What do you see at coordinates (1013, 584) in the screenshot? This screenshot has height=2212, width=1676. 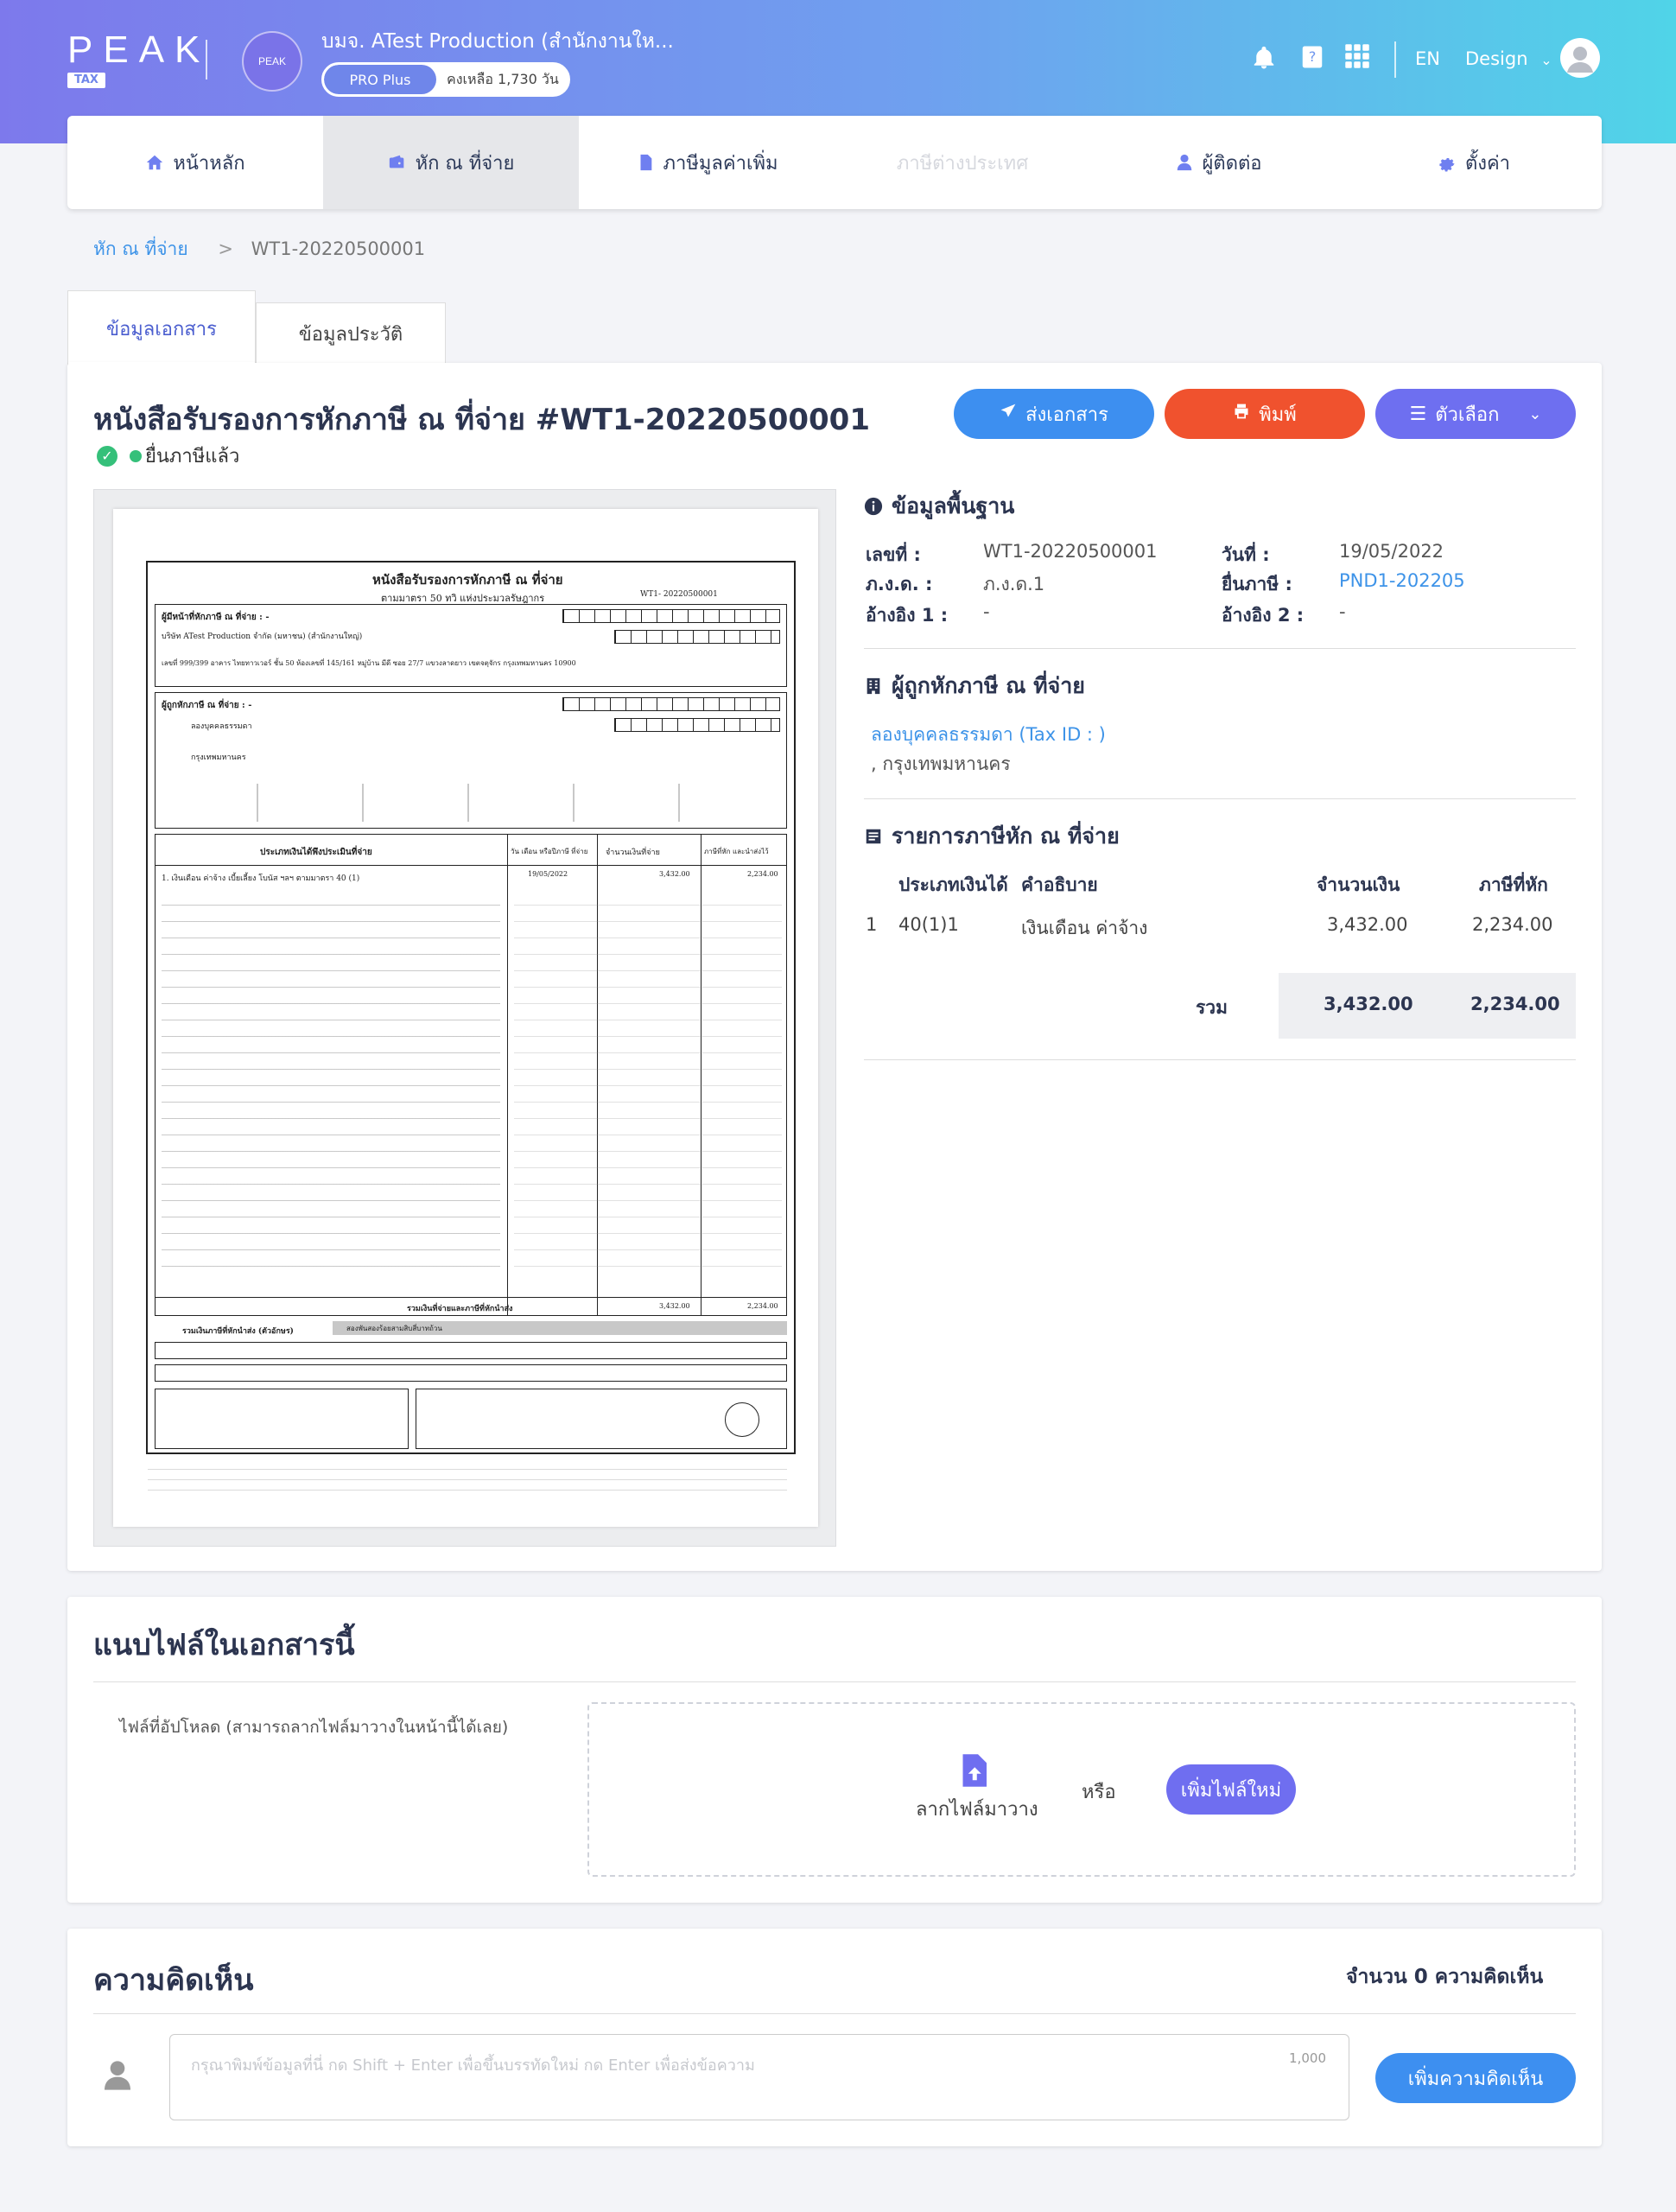 I see `info-form-value: ภ.ง.ด.1` at bounding box center [1013, 584].